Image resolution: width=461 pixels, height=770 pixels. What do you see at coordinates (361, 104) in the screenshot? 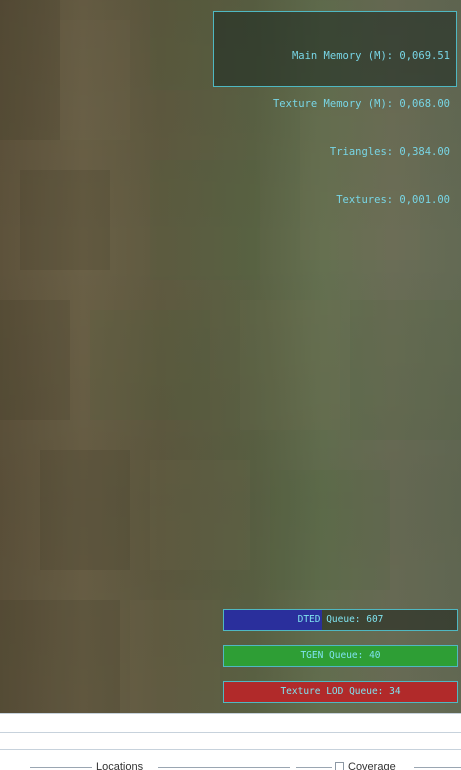
I see `texture-memory-stat: Texture Memory (M): 0,068.00` at bounding box center [361, 104].